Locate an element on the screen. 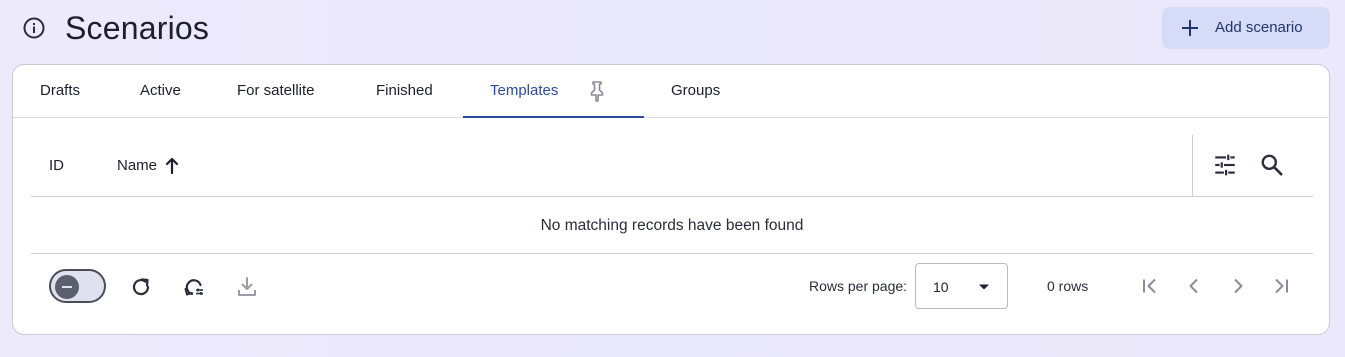  column-settings-icon is located at coordinates (1225, 165).